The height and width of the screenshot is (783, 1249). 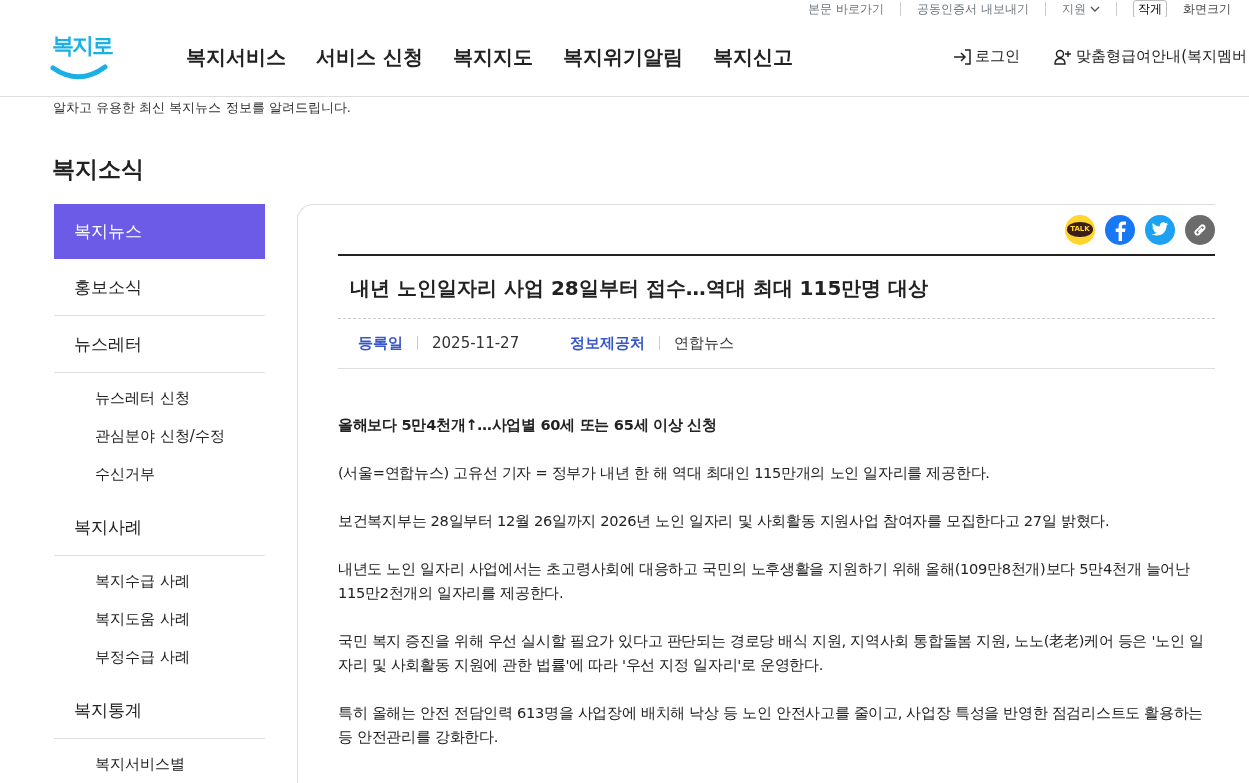 What do you see at coordinates (771, 652) in the screenshot?
I see `article-paragraph: 국민 복지 증진을 위해 우선 실시할 필요가 있다고 판단되는 경로당 배식 지원, 지역사회 통합돌봄 지원, 노노(老老)케어 등은 '노인 일자리 및 사회활동 지원에 관한 법률'에 따라 '우선 지정 일자리'로 운영한다.` at bounding box center [771, 652].